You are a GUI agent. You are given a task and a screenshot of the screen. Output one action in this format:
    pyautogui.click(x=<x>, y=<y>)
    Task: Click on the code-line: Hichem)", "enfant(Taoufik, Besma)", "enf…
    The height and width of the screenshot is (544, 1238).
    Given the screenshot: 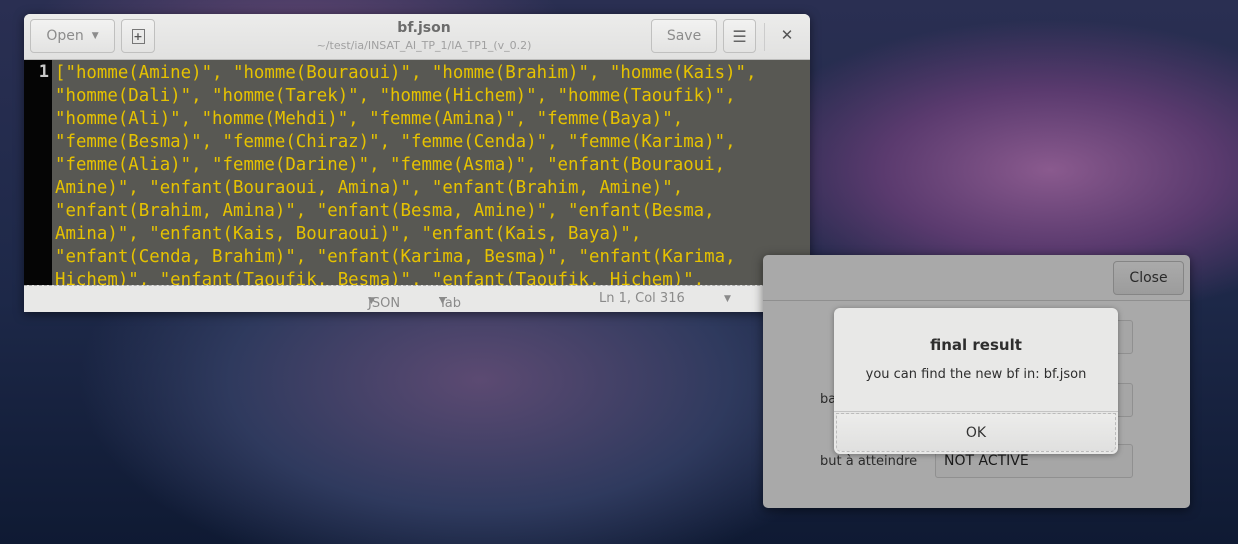 What is the action you would take?
    pyautogui.click(x=380, y=277)
    